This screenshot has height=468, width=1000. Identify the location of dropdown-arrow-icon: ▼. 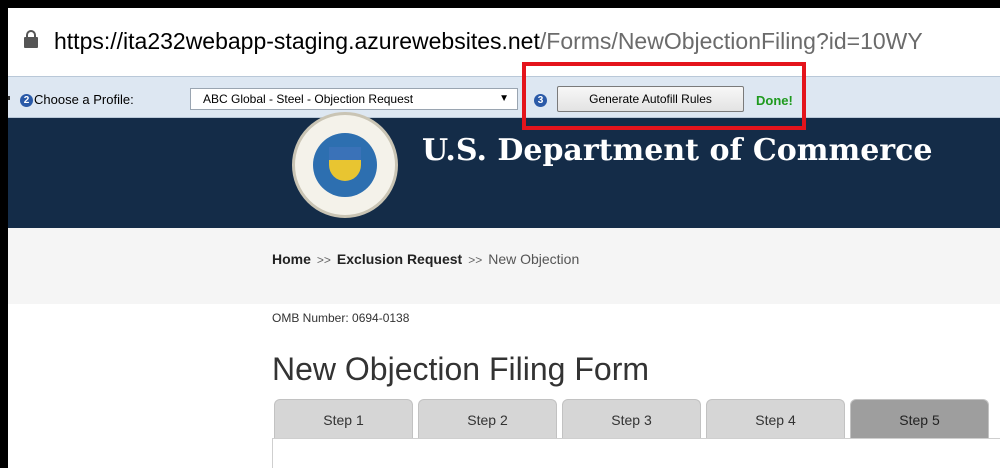
(504, 98).